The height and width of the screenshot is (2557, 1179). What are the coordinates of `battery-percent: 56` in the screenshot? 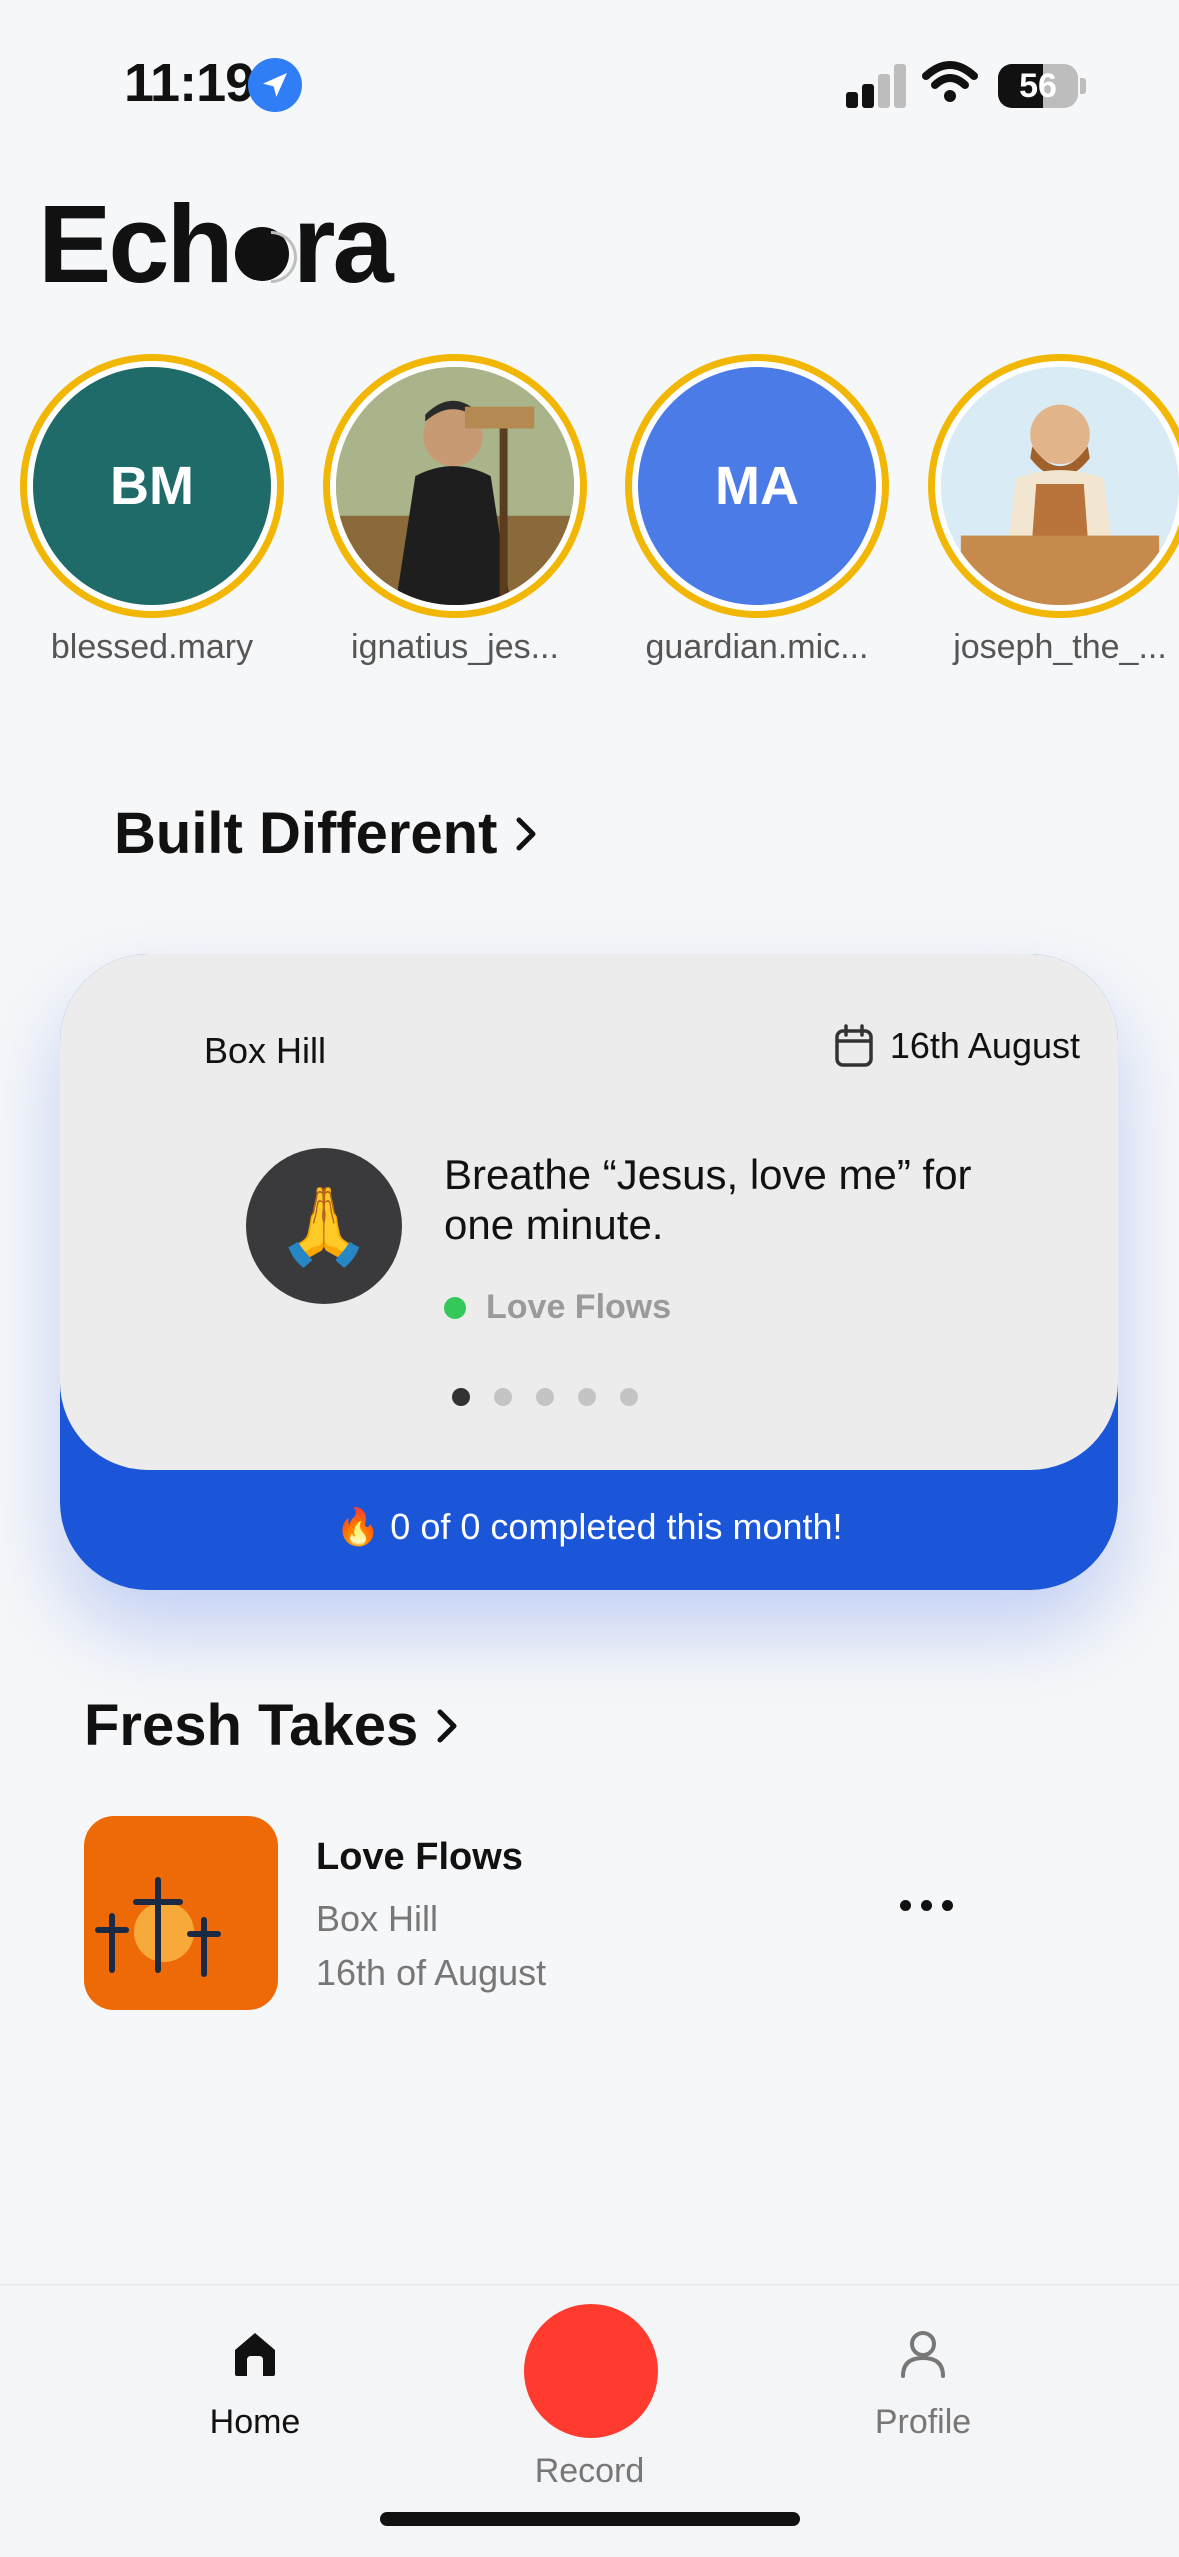 It's located at (1038, 85).